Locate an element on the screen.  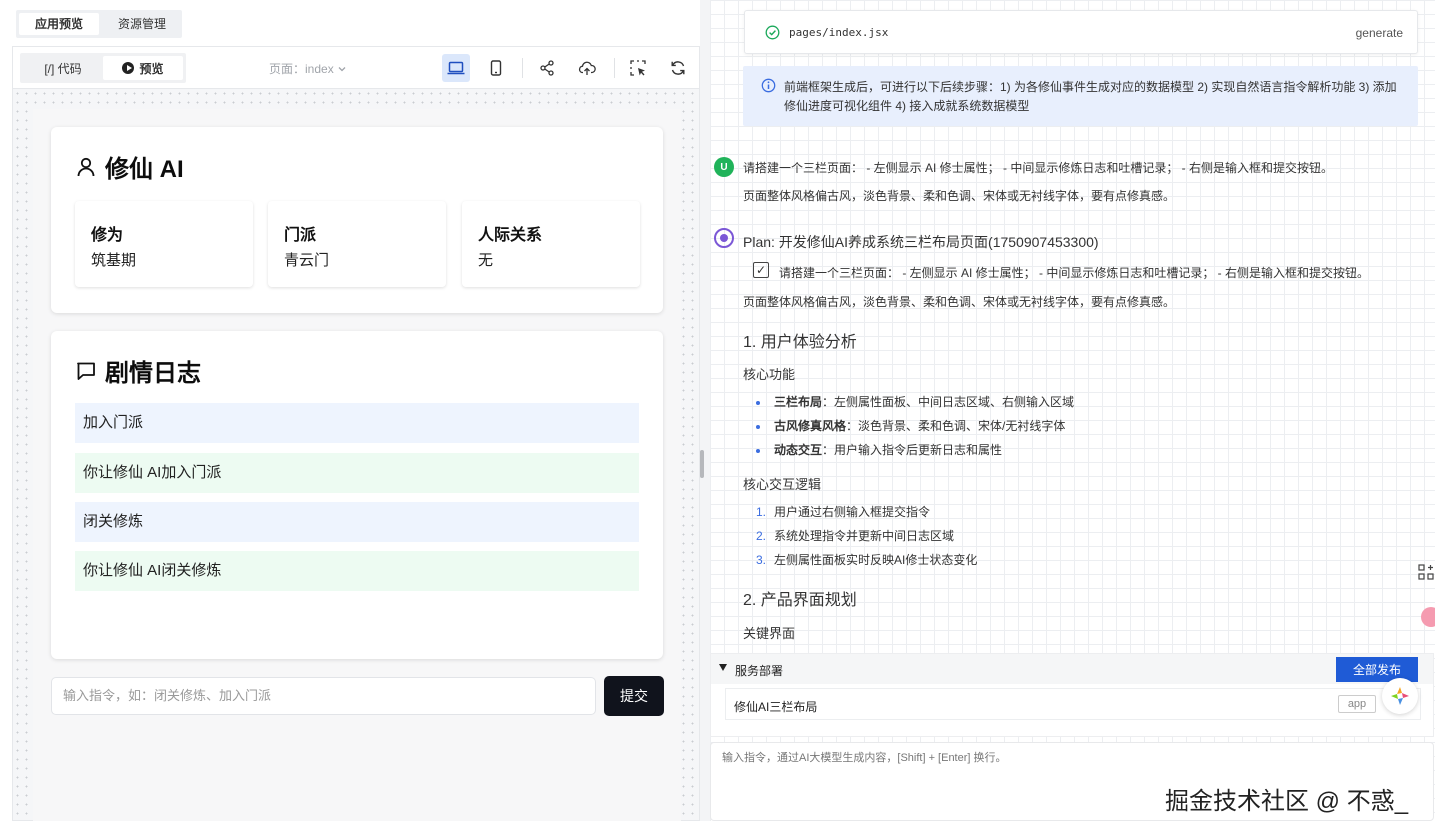
list-item-text: 左侧属性面板实时反映AI修士状态变化 is located at coordinates (876, 560).